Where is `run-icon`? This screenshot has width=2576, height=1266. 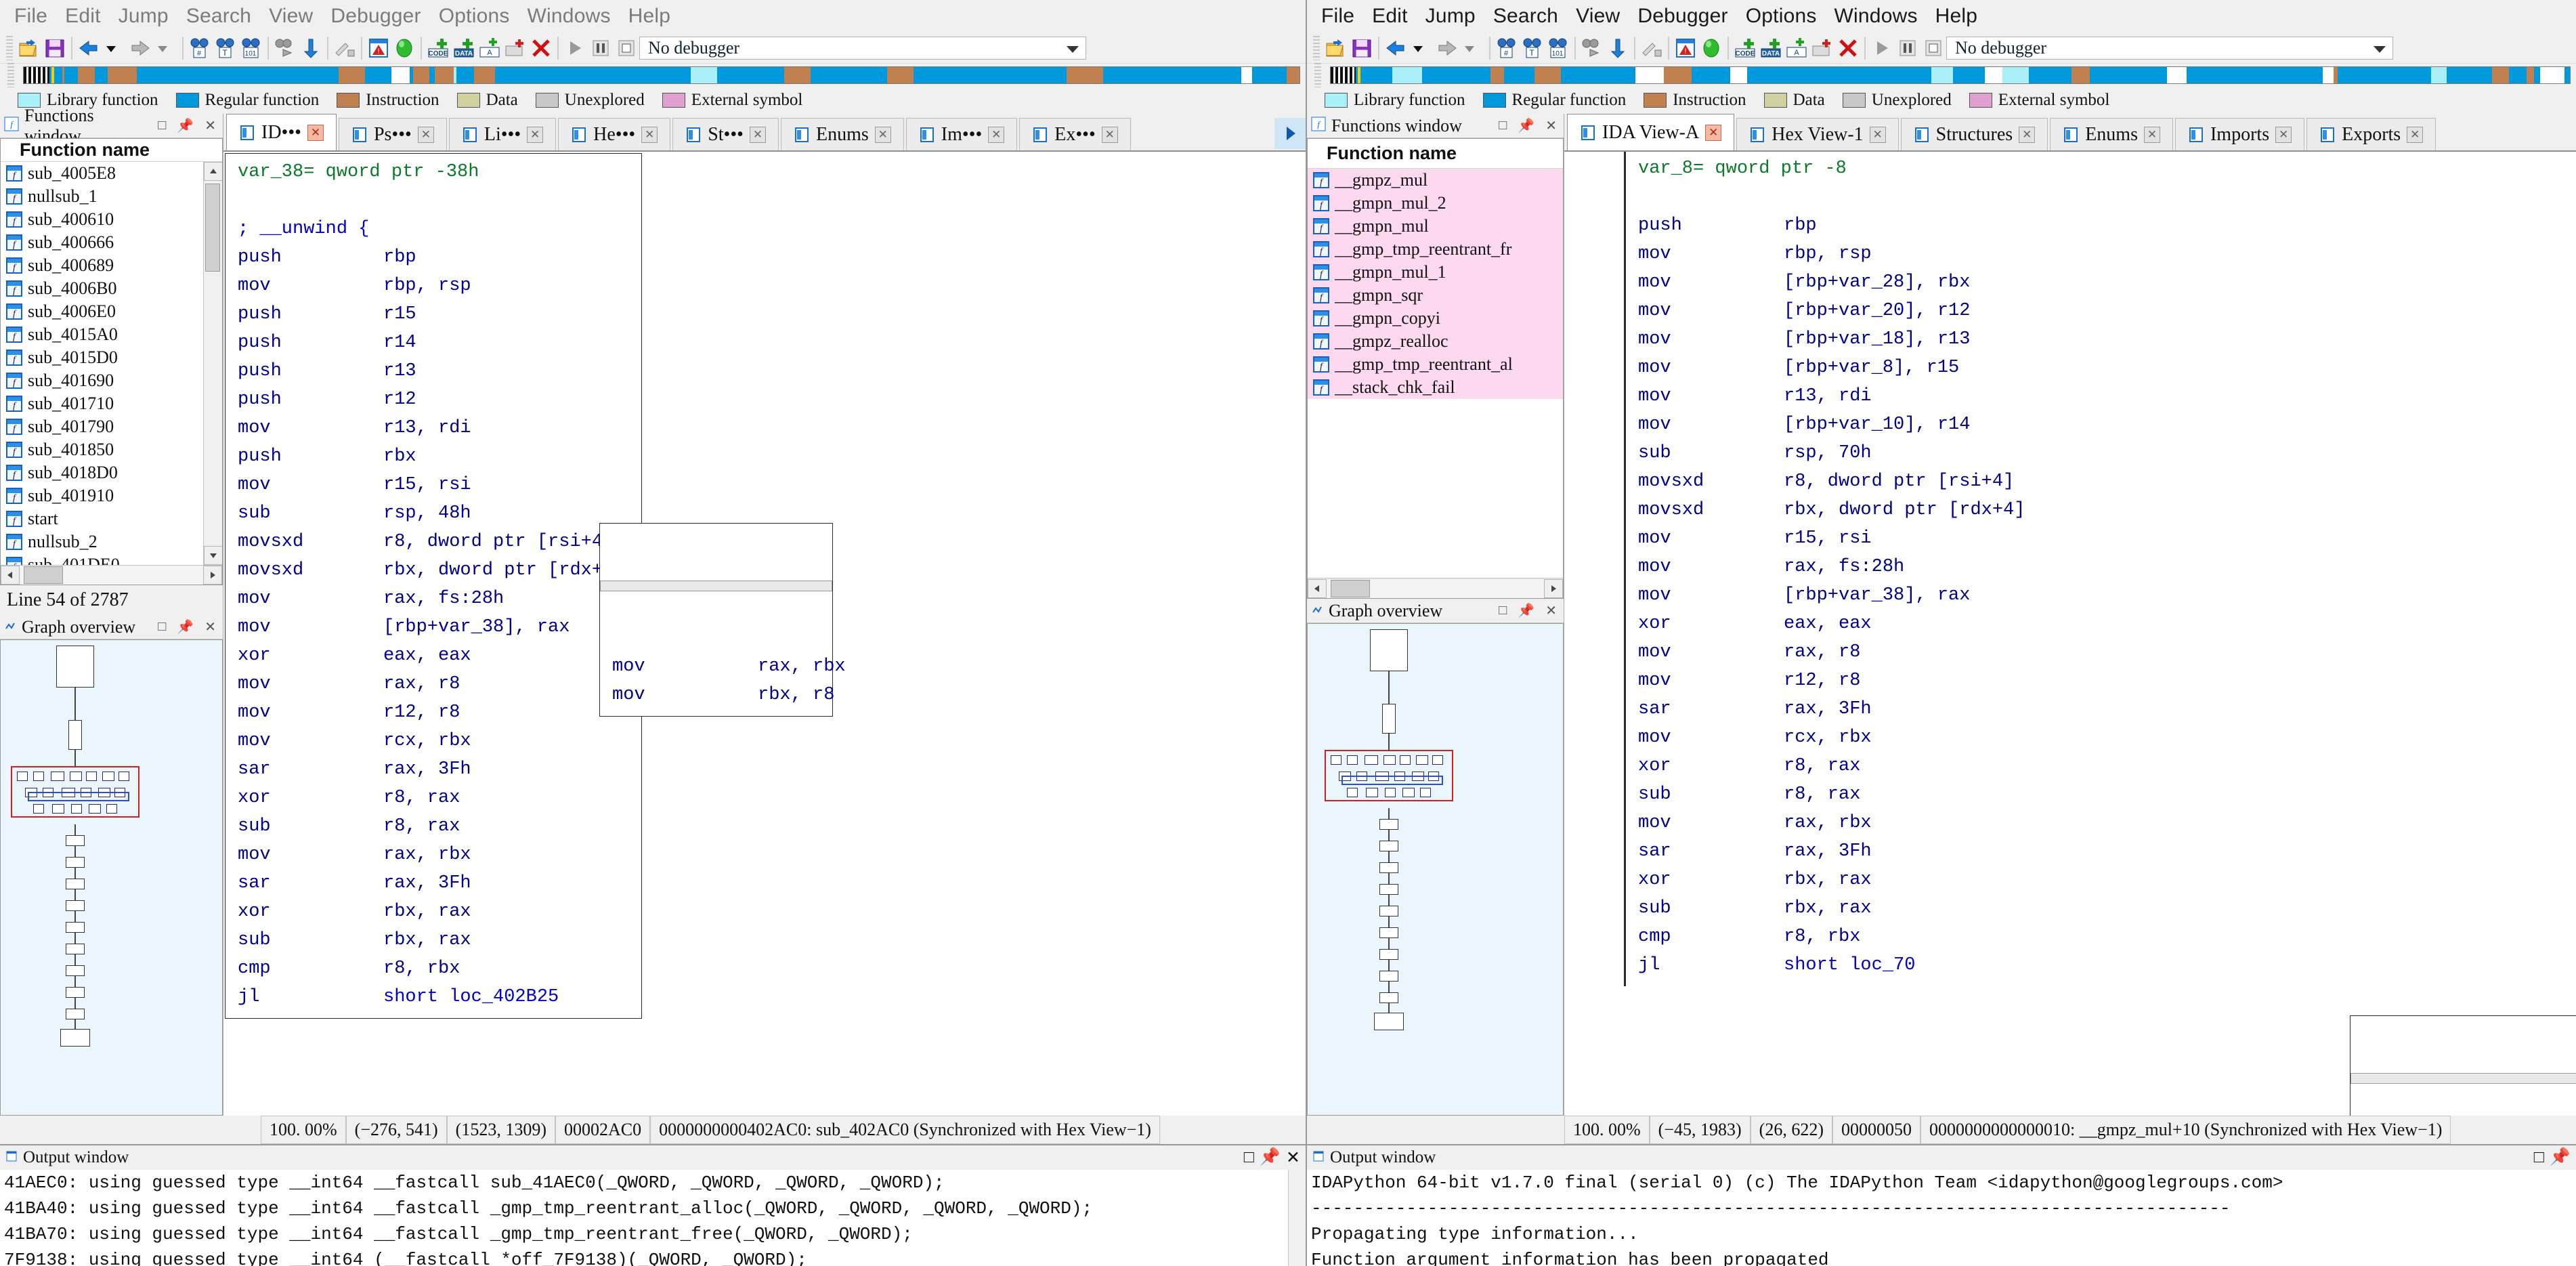 run-icon is located at coordinates (574, 48).